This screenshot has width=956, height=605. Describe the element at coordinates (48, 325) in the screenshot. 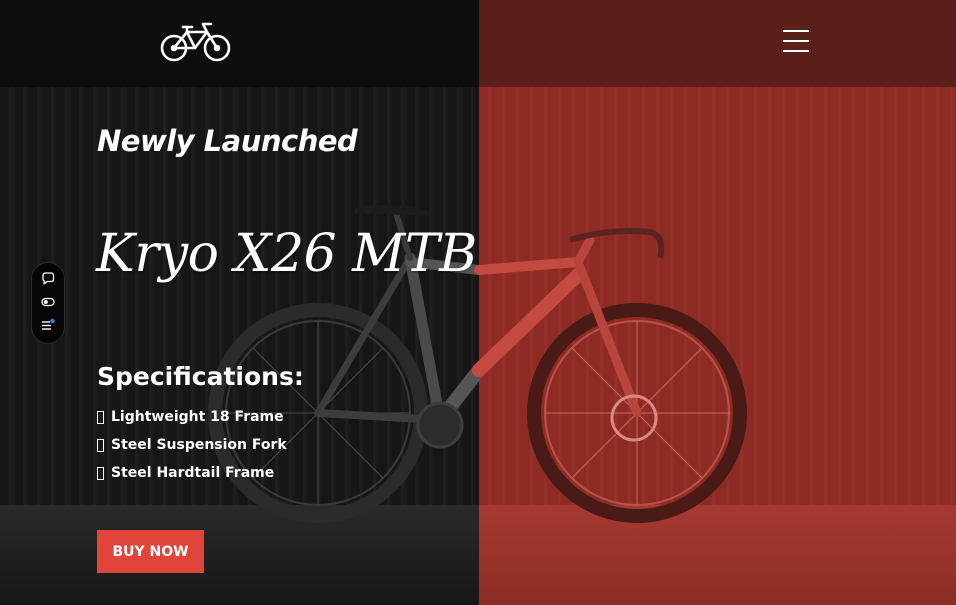

I see `list-settings-icon` at that location.